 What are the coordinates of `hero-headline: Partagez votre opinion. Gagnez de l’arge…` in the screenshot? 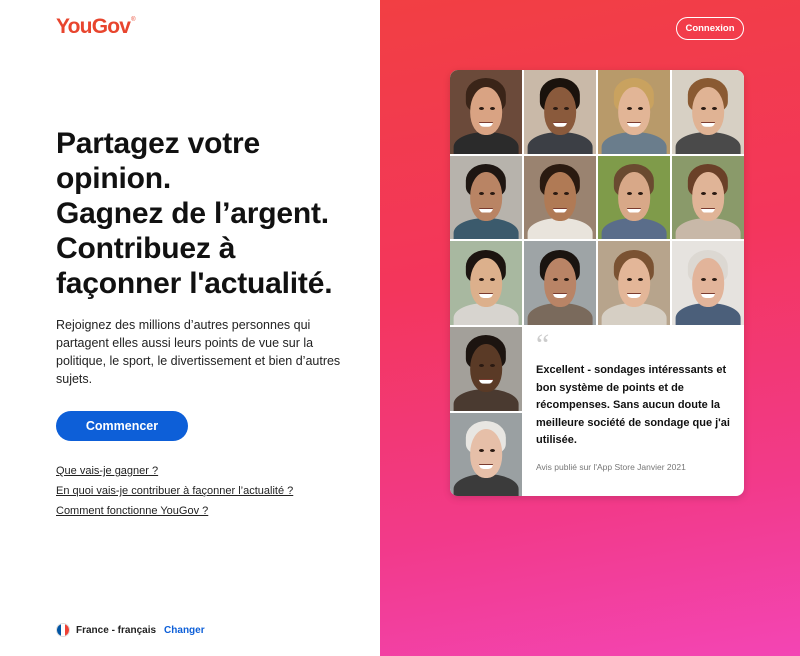 It's located at (216, 213).